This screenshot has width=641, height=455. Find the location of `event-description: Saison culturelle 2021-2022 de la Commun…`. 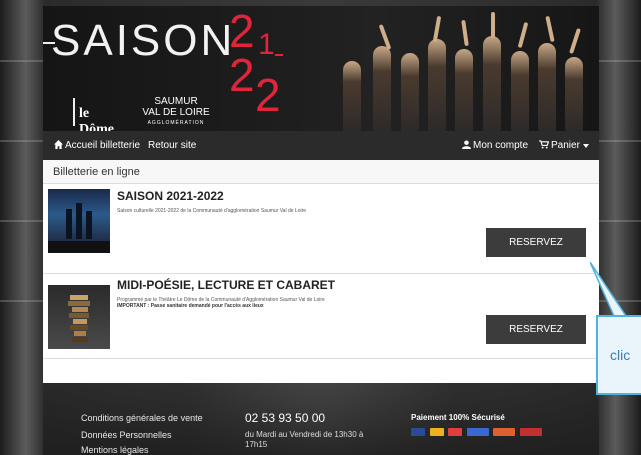

event-description: Saison culturelle 2021-2022 de la Commun… is located at coordinates (212, 211).